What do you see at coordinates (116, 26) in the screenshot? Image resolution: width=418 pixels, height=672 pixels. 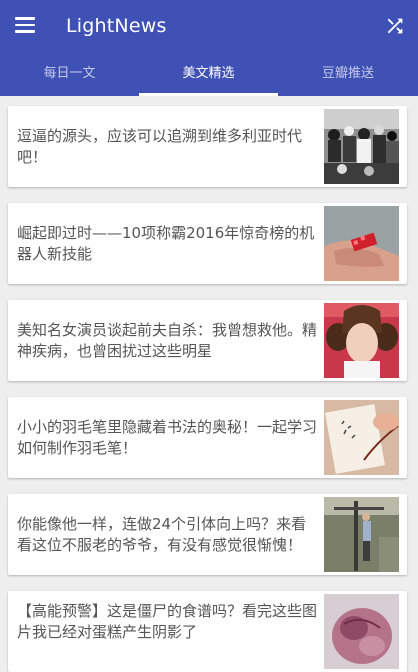 I see `app-title: LightNews` at bounding box center [116, 26].